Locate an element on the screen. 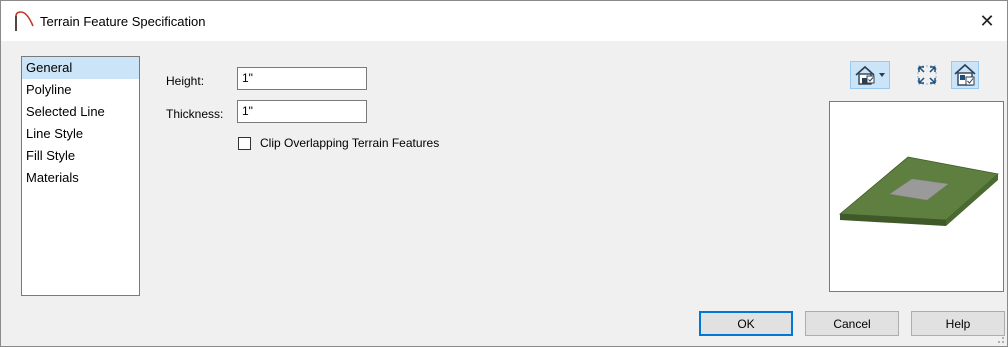  view-options-button is located at coordinates (870, 75).